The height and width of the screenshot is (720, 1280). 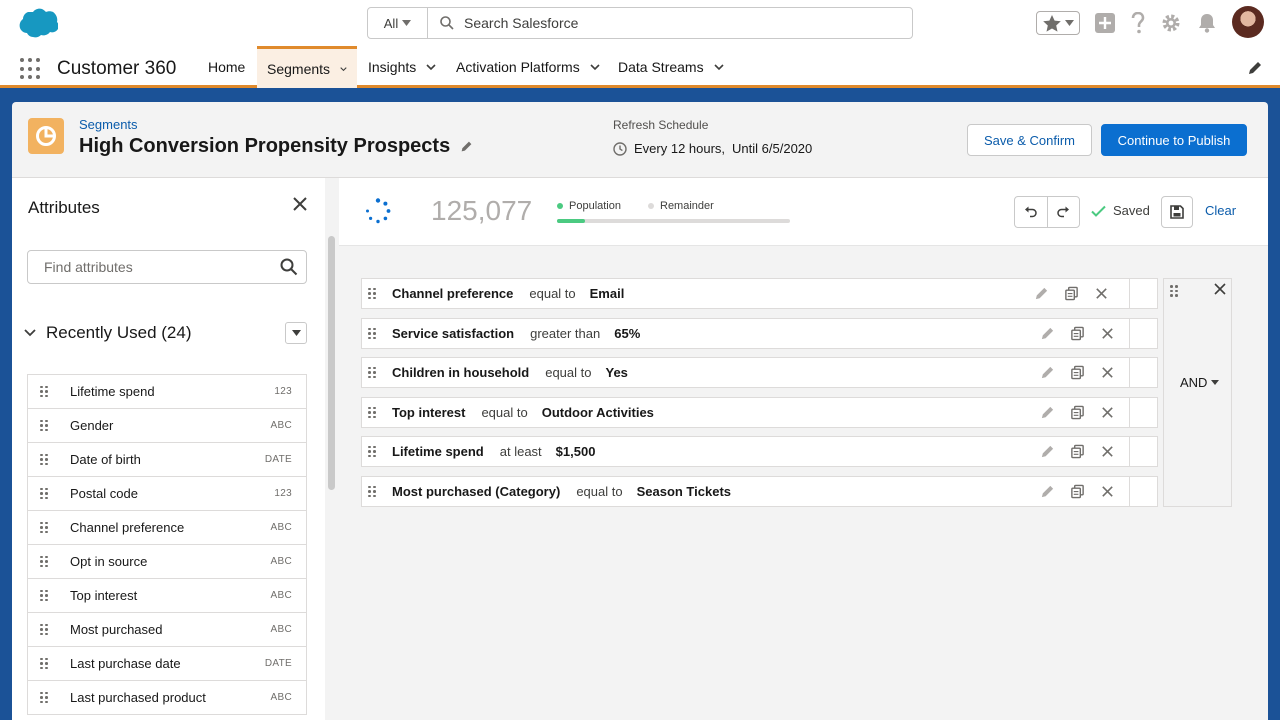 What do you see at coordinates (167, 630) in the screenshot?
I see `attribute-item: Most purchased ABC` at bounding box center [167, 630].